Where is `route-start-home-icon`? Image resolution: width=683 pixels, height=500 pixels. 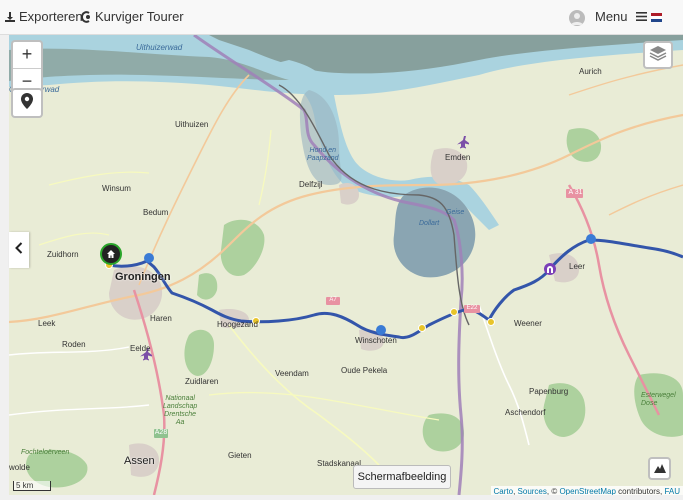 route-start-home-icon is located at coordinates (111, 254).